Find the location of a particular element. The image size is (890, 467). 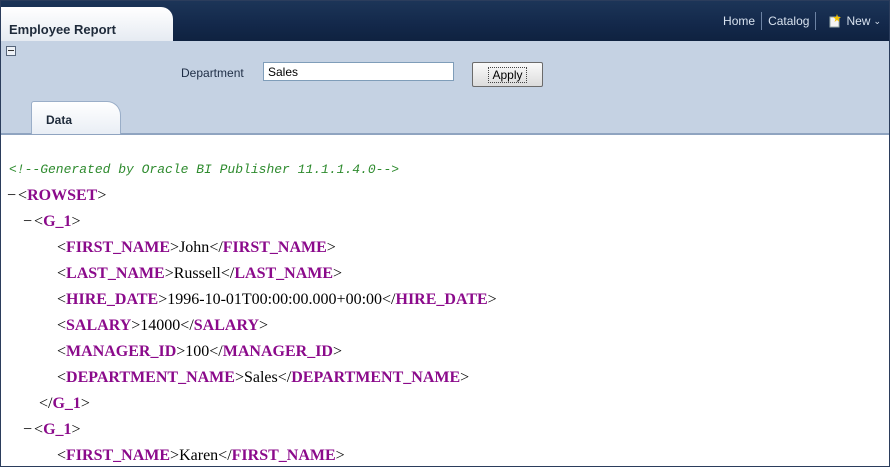

collapse-icon is located at coordinates (11, 51).